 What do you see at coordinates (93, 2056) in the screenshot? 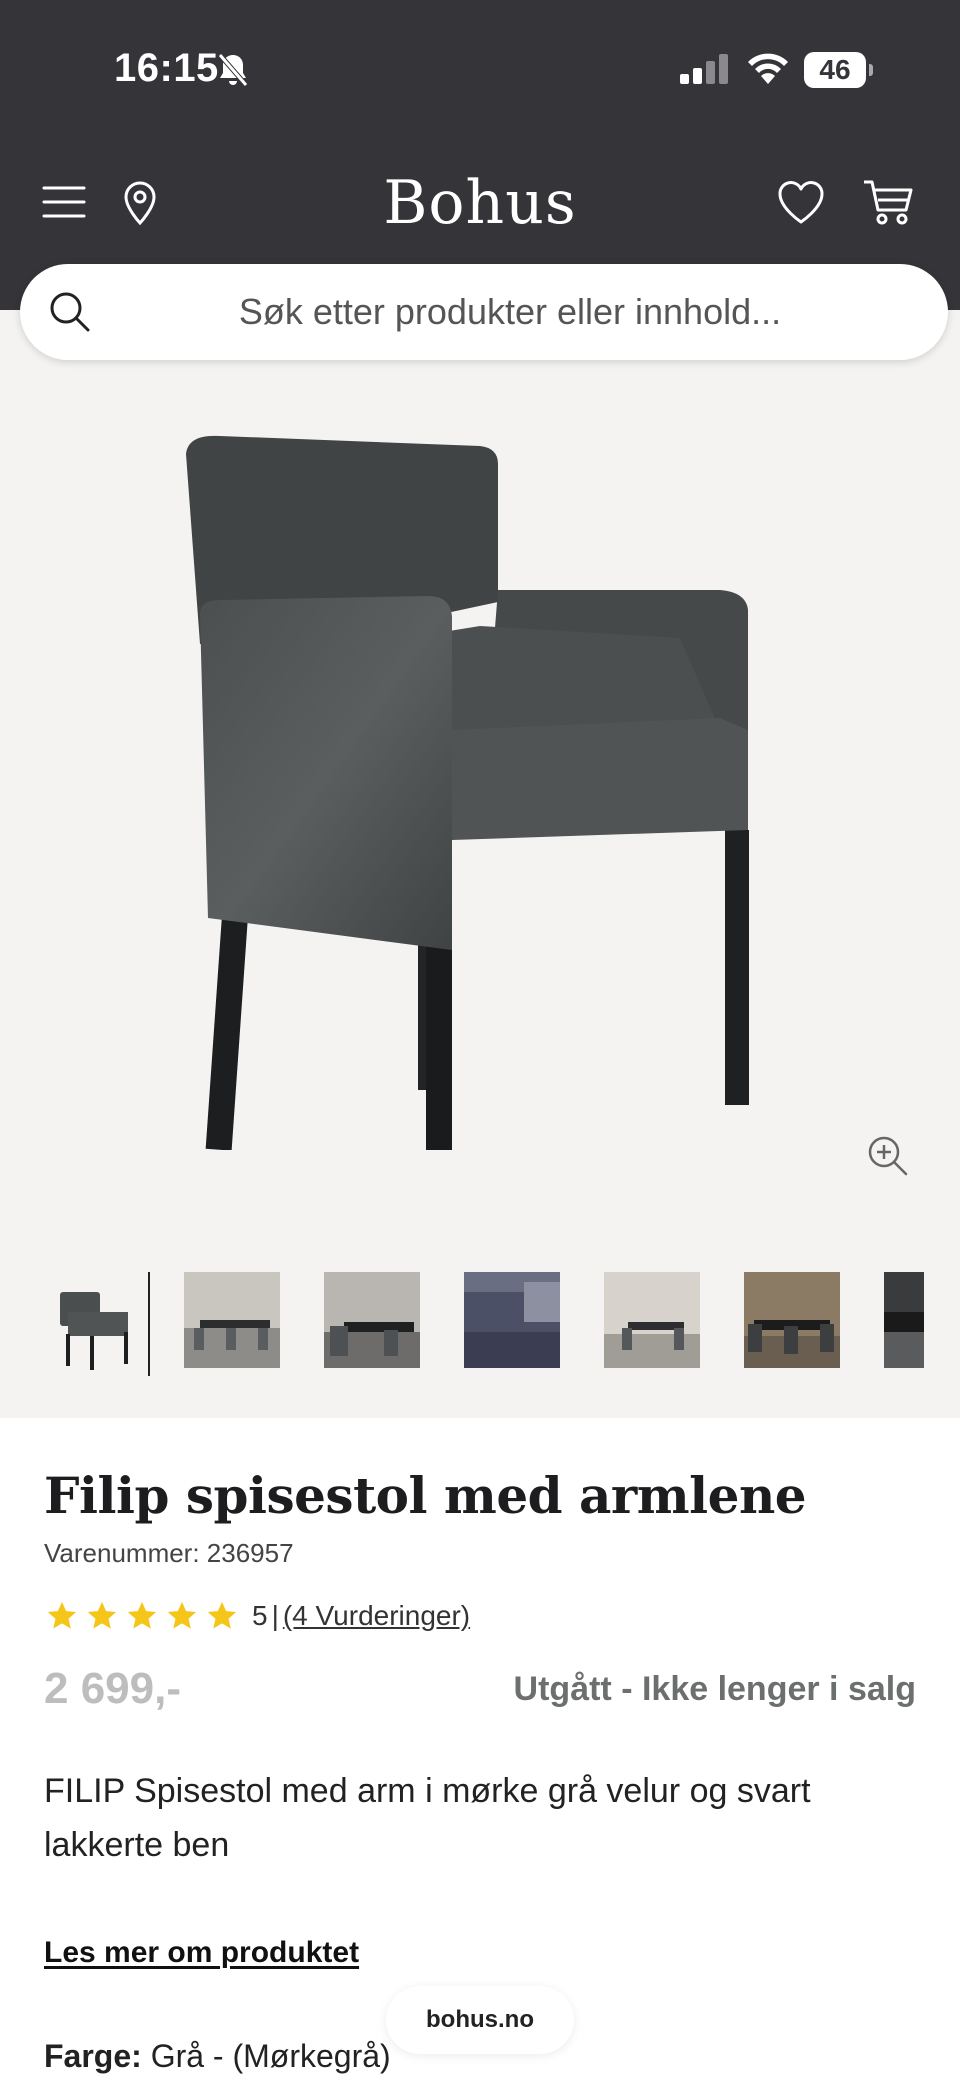
I see `color-label: Farge:` at bounding box center [93, 2056].